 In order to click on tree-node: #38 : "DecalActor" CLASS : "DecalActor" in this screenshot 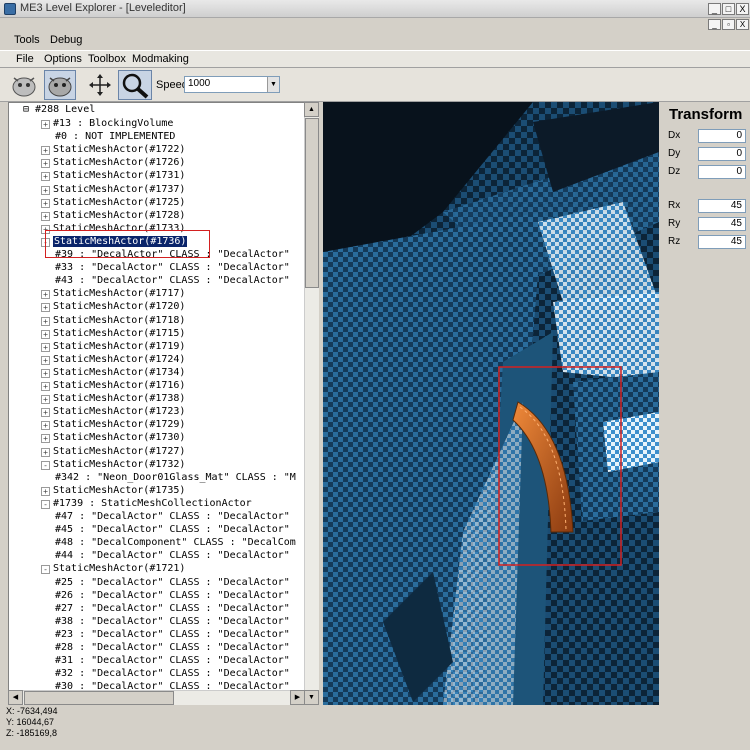, I will do `click(172, 621)`.